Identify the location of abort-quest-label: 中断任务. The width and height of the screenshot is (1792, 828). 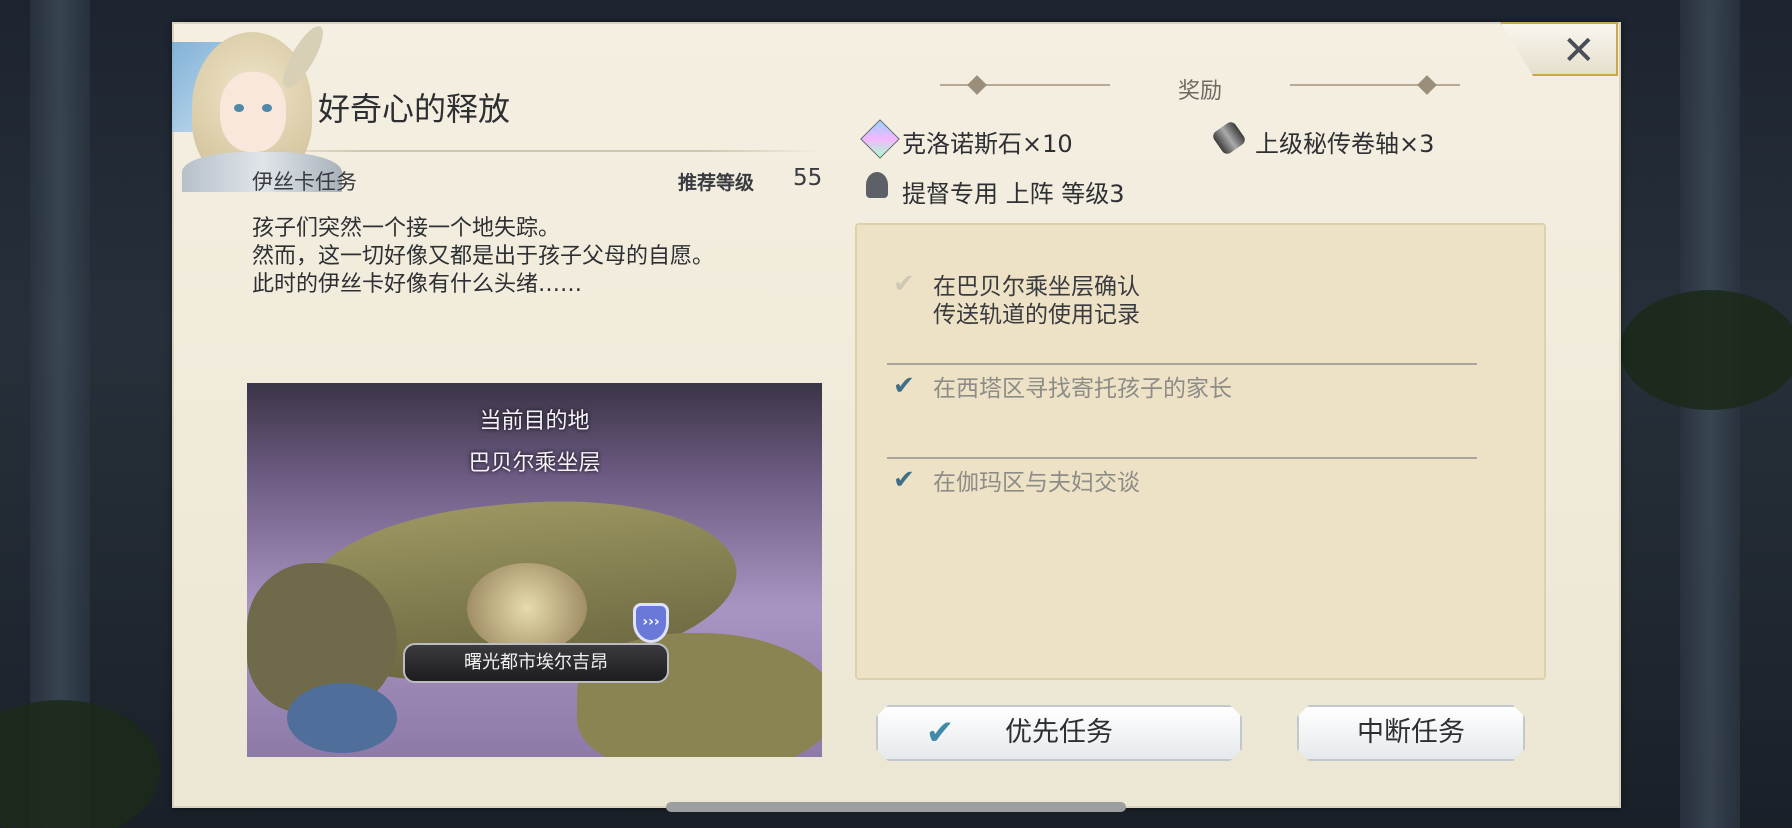
(1411, 732).